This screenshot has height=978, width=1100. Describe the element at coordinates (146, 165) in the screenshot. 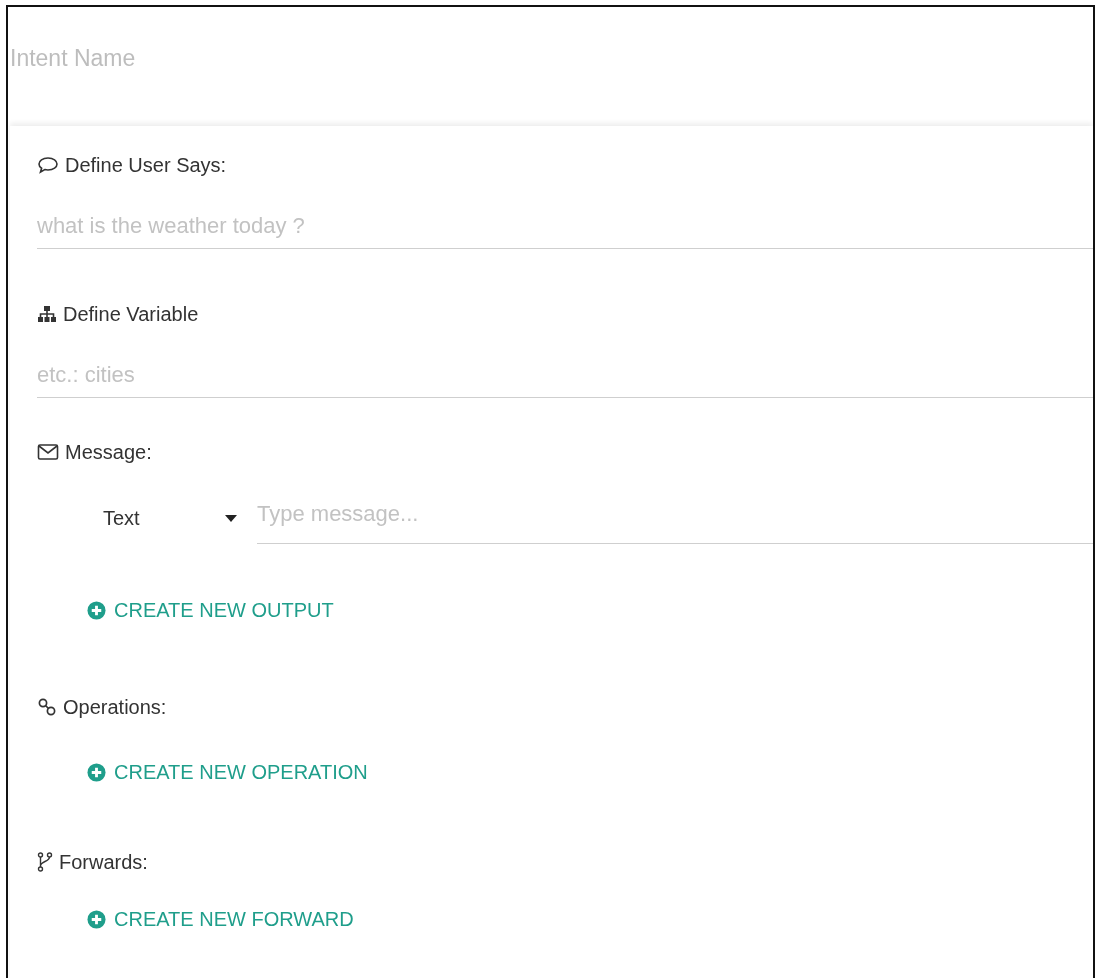

I see `section-label: Define User Says:` at that location.